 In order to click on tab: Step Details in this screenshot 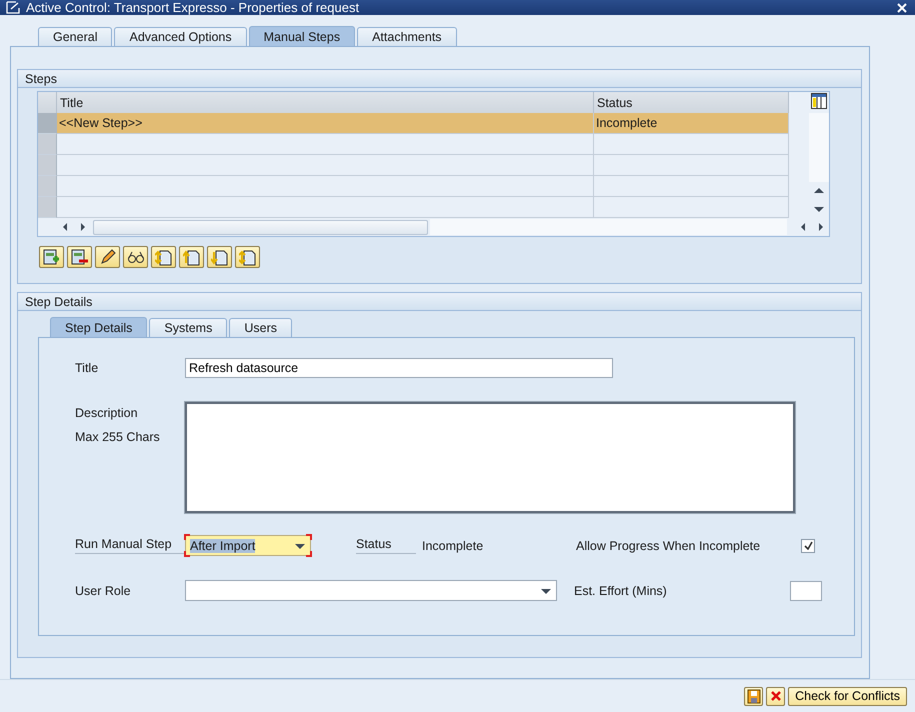, I will do `click(99, 327)`.